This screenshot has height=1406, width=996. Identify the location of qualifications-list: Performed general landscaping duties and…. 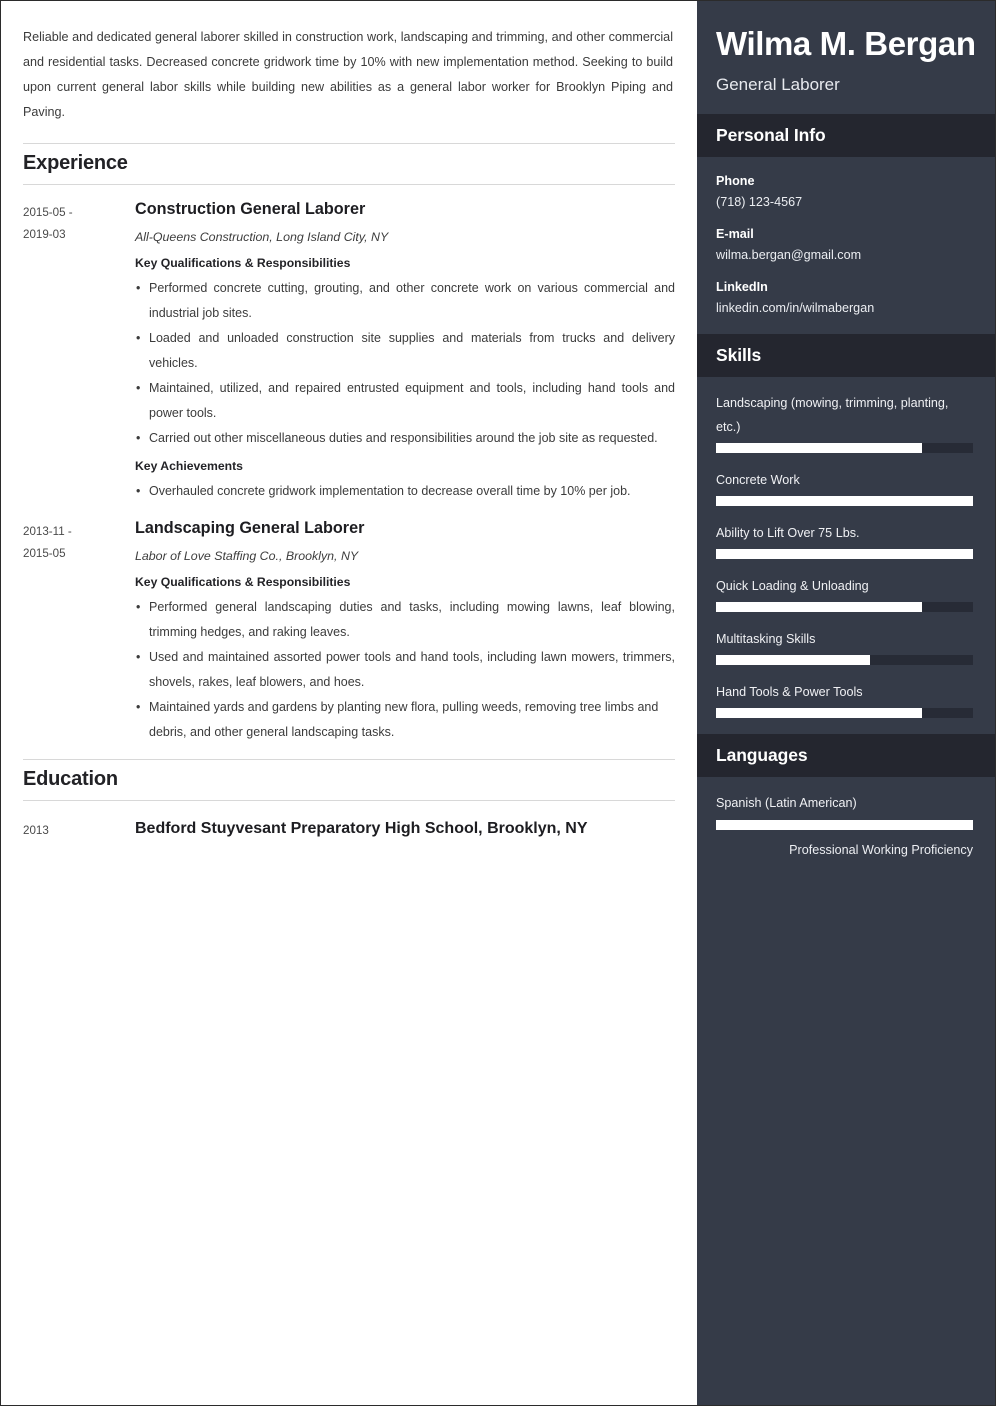
(405, 670).